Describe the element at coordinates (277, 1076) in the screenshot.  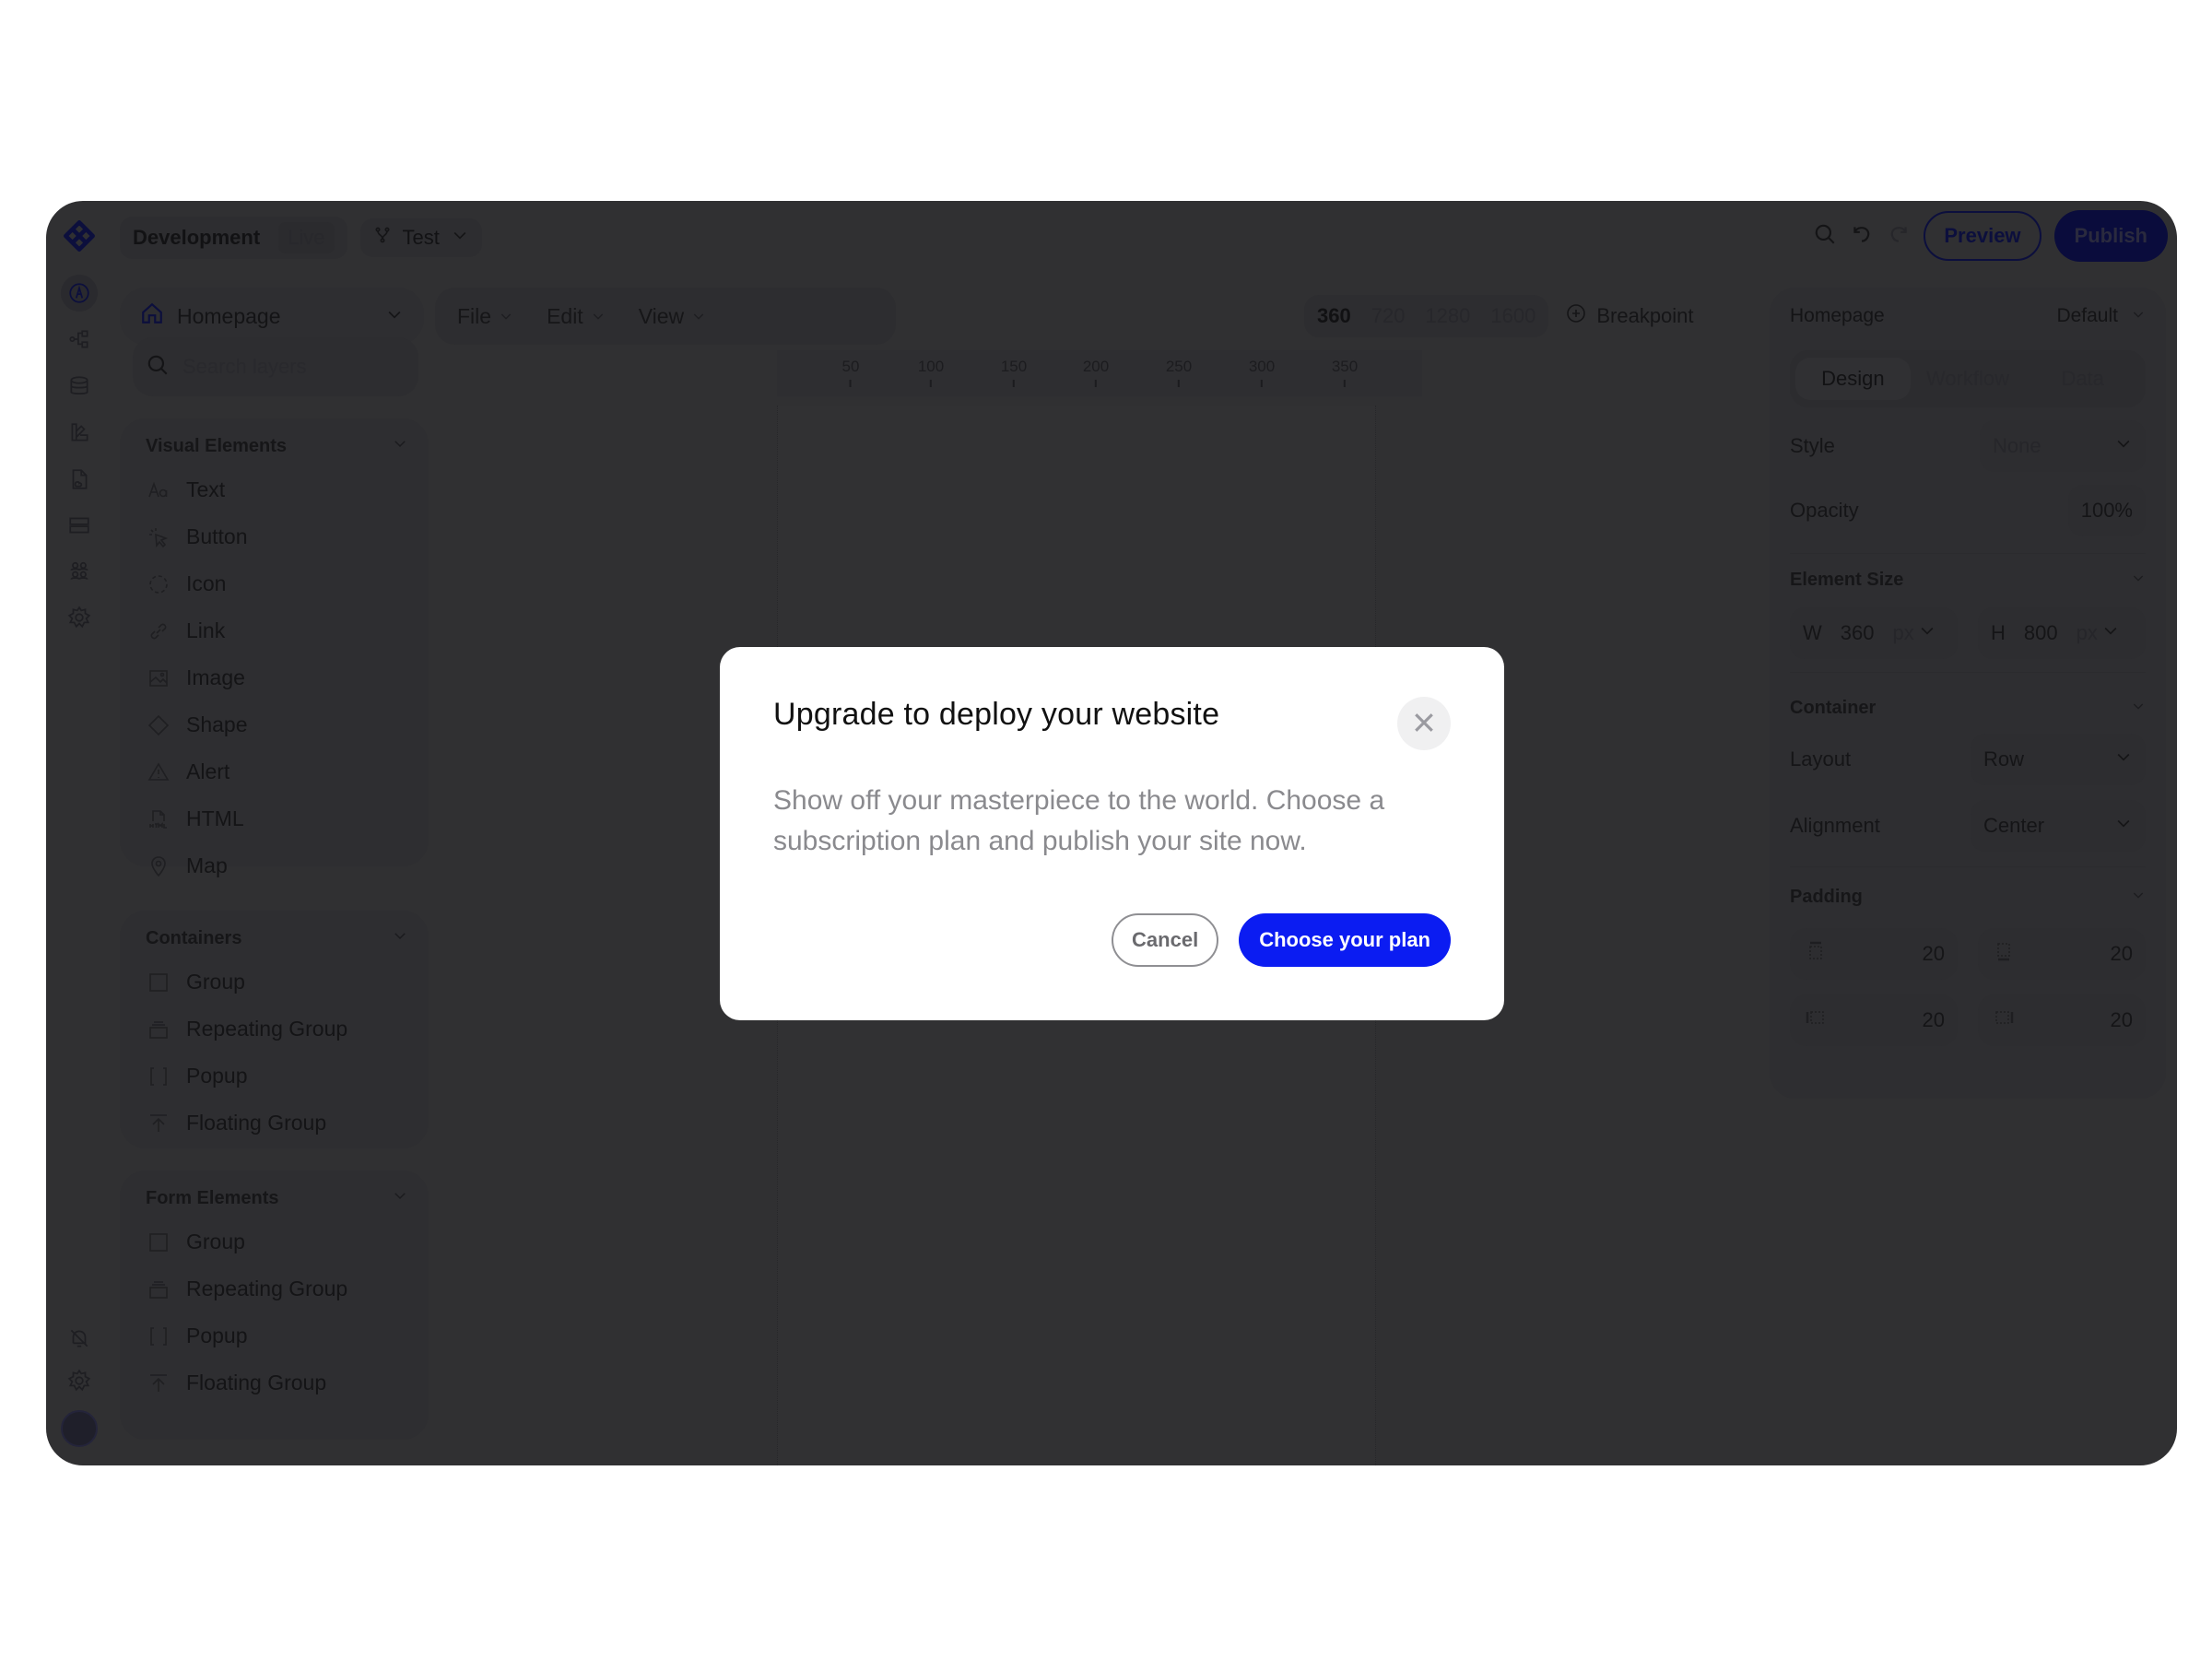
I see `container-popup: Popup` at that location.